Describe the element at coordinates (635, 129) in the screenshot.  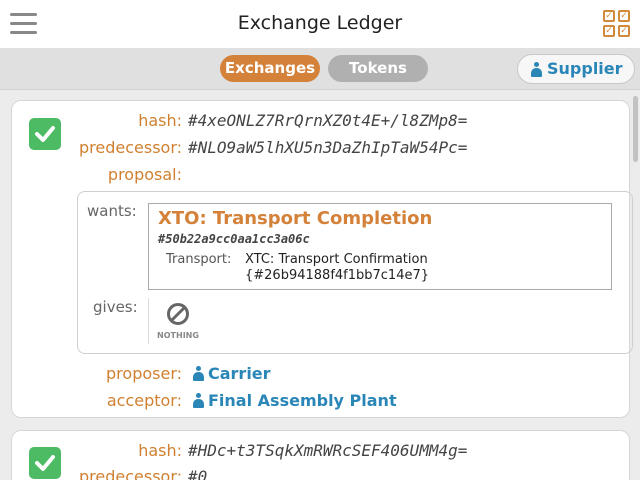
I see `scrollbar-thumb` at that location.